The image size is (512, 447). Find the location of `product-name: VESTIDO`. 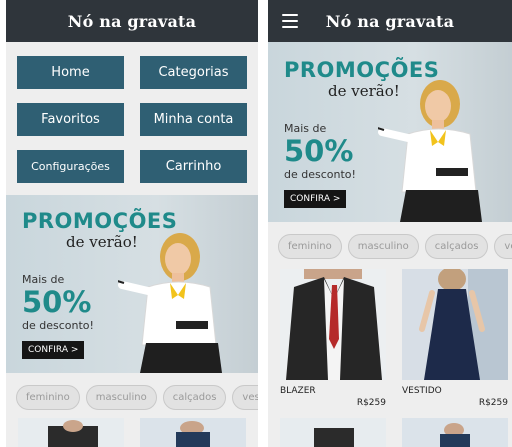

product-name: VESTIDO is located at coordinates (422, 391).